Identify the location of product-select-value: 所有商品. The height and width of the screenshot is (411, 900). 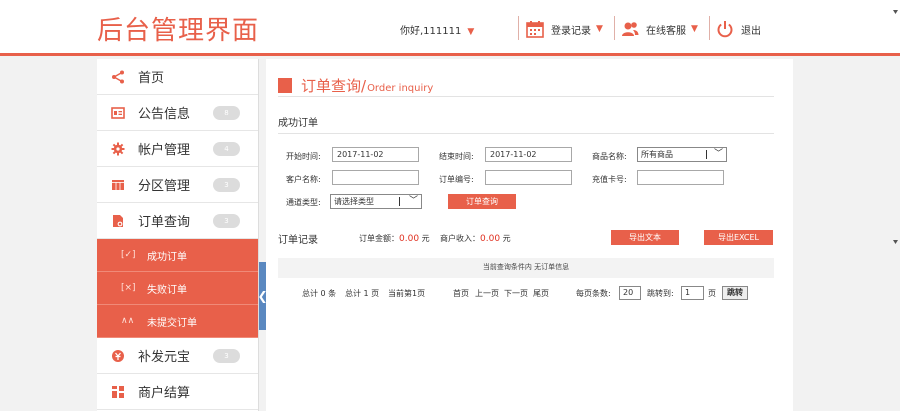
(657, 154).